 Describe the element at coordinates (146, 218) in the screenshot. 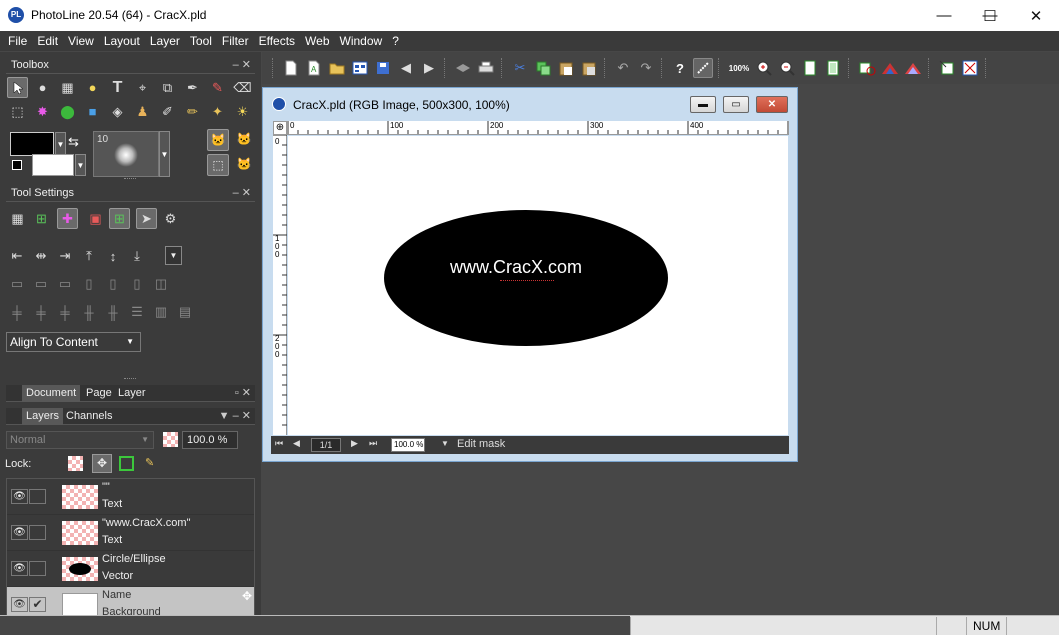

I see `arrow-select-icon: ➤` at that location.